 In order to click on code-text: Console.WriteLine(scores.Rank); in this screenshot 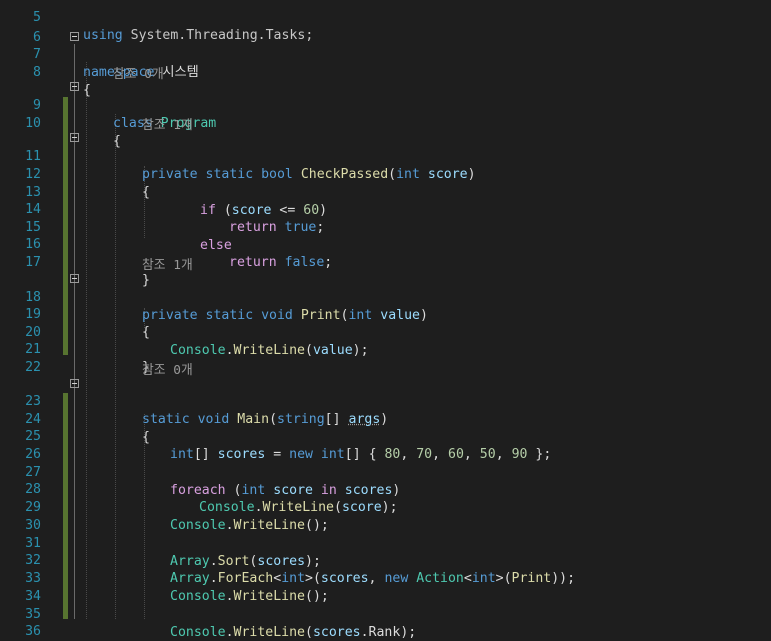, I will do `click(293, 632)`.